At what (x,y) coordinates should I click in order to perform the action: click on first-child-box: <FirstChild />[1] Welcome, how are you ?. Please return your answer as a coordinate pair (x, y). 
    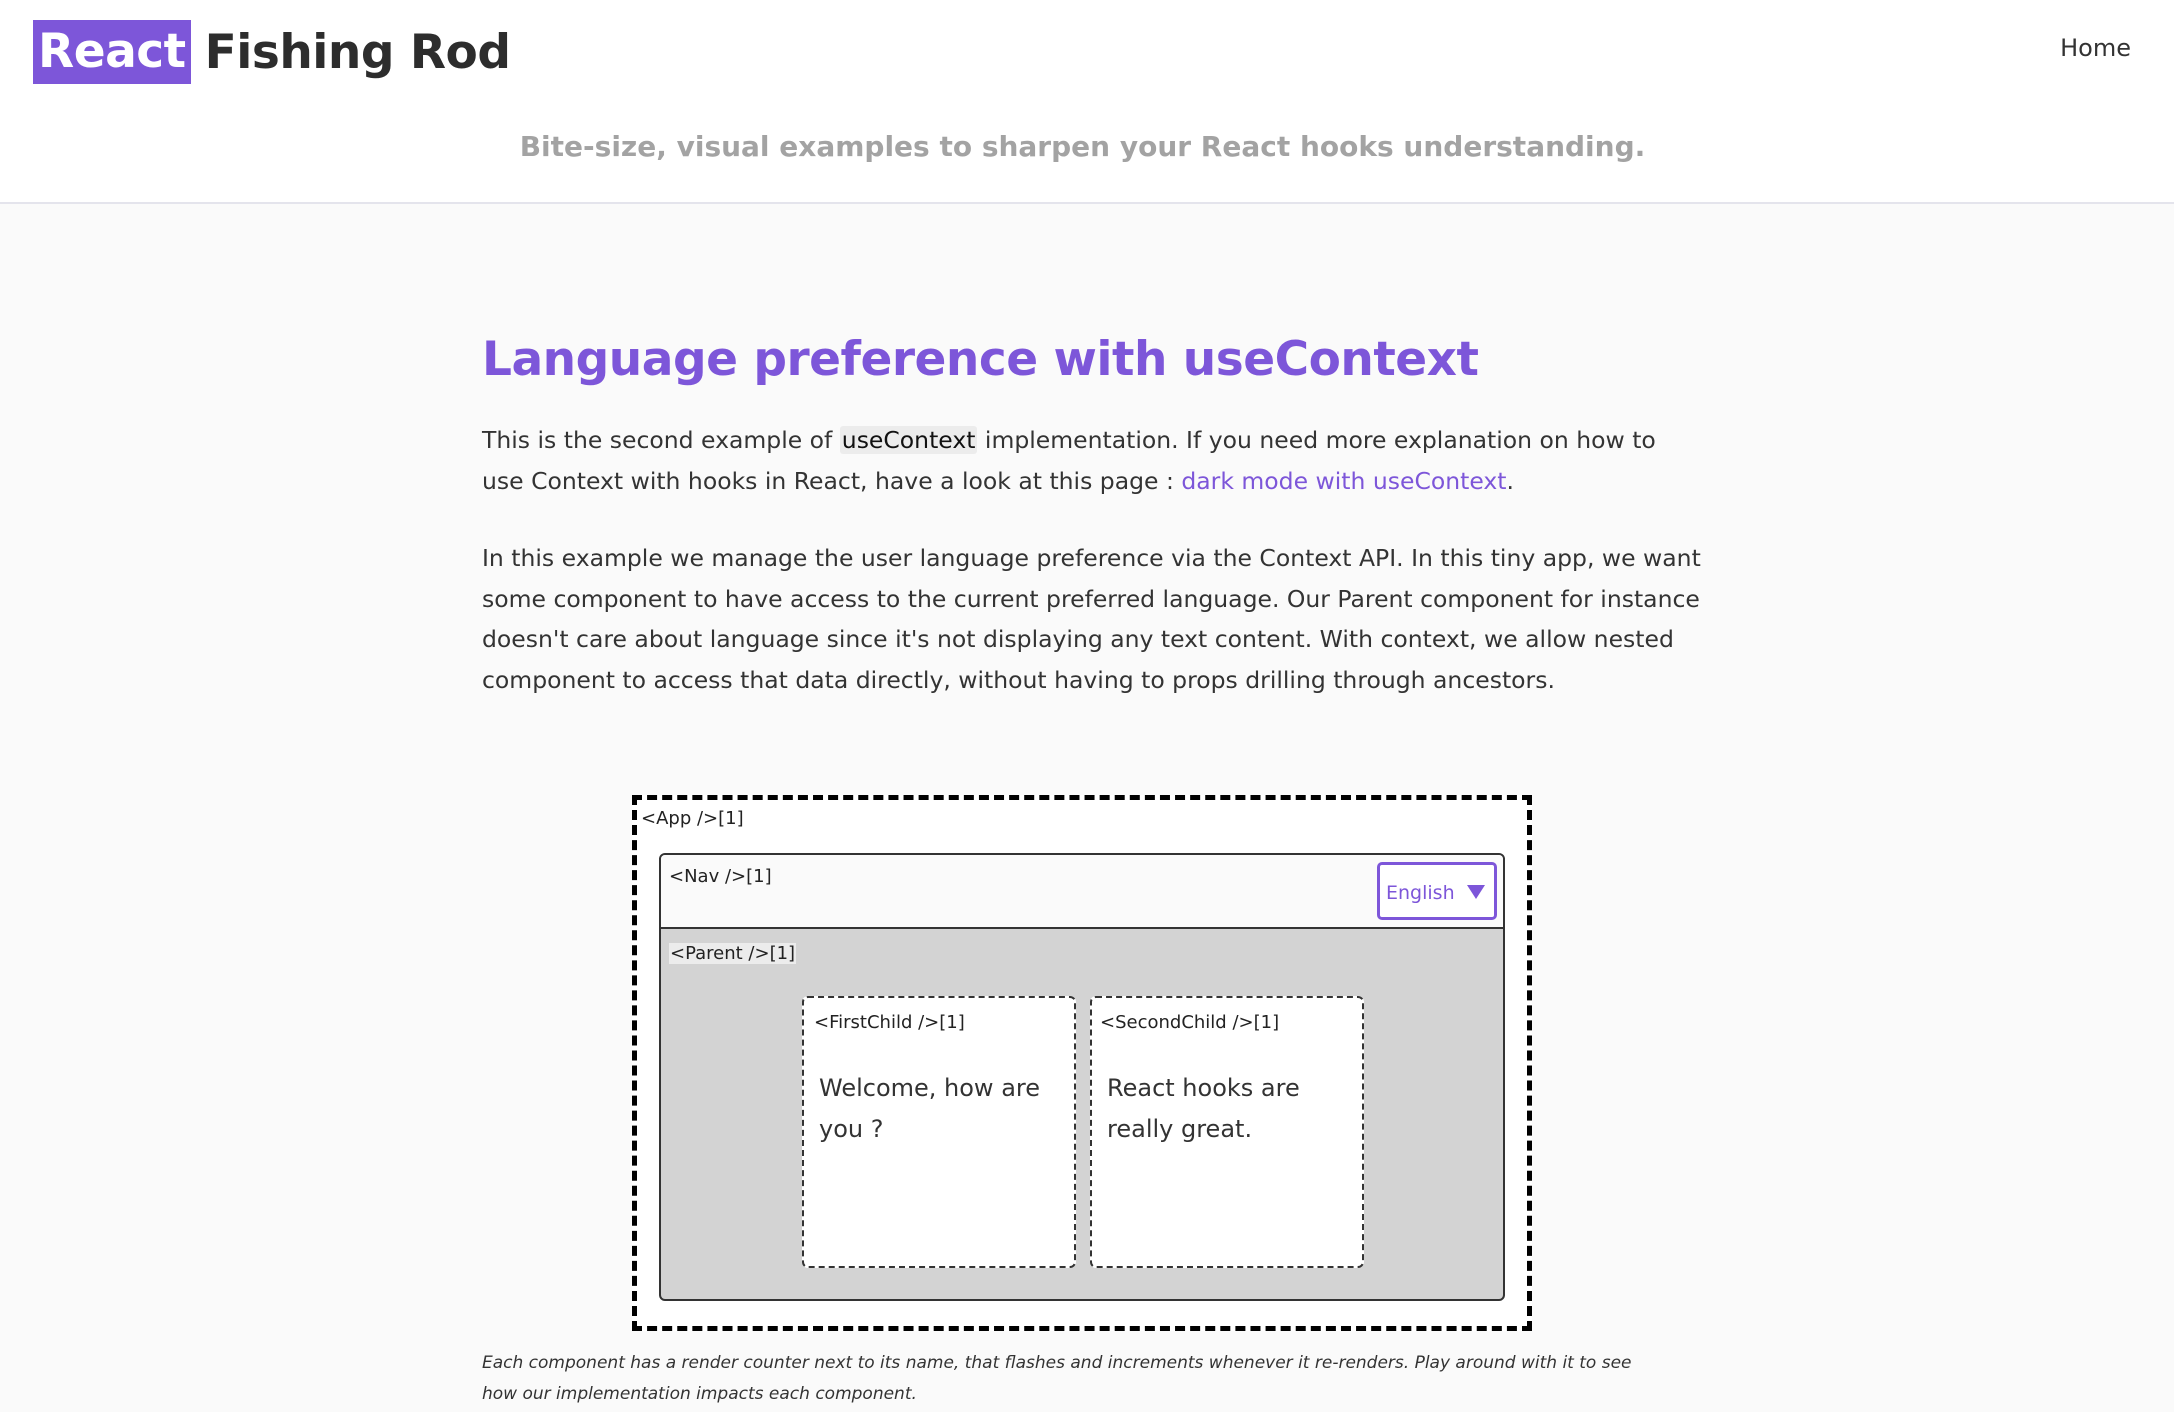
    Looking at the image, I should click on (939, 1132).